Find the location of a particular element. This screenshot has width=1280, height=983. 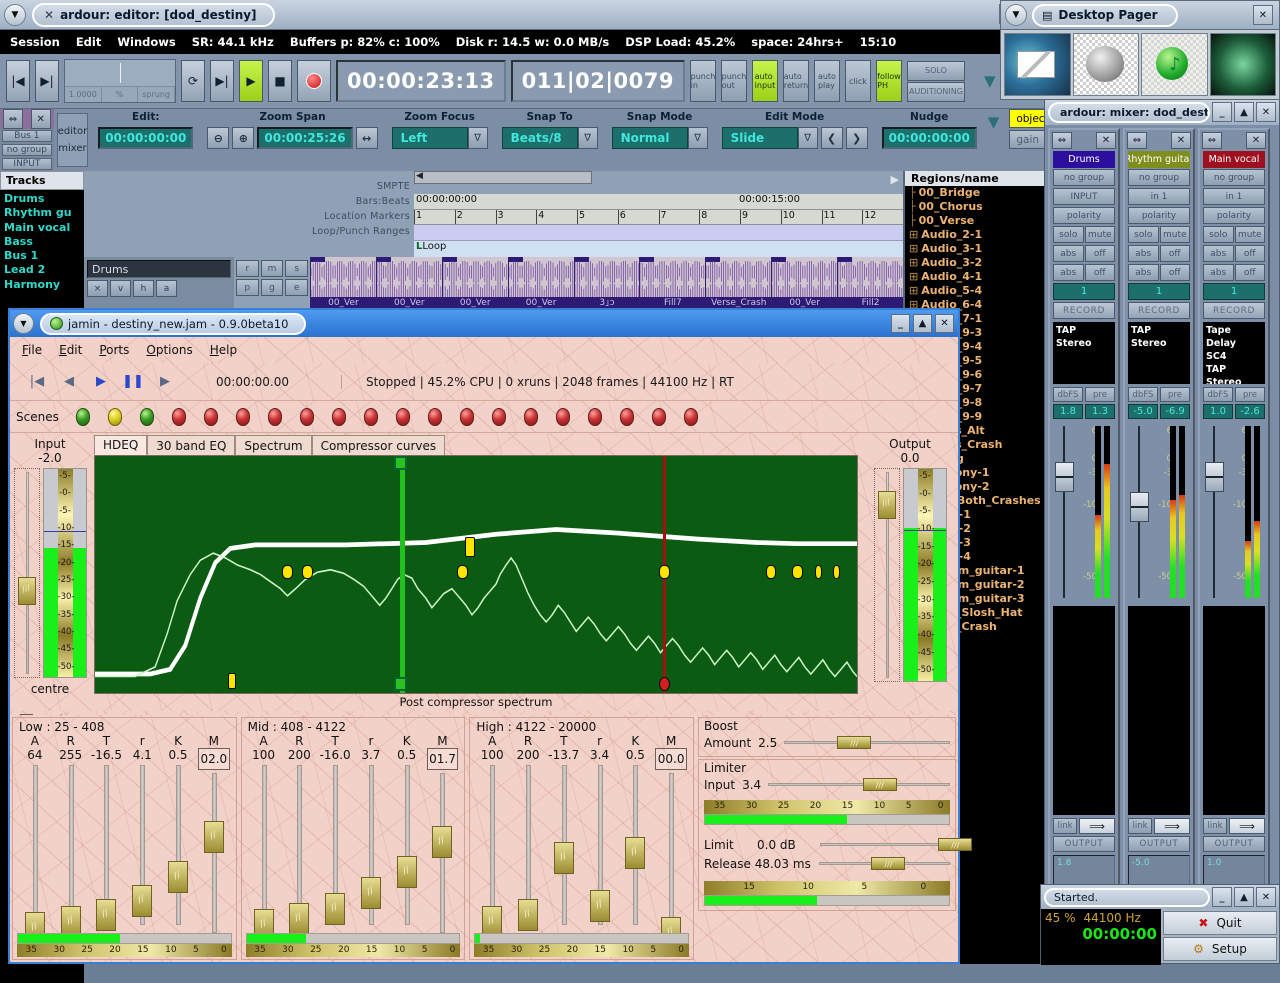

editor-mixer-toggle: editor mixer is located at coordinates (72, 140).